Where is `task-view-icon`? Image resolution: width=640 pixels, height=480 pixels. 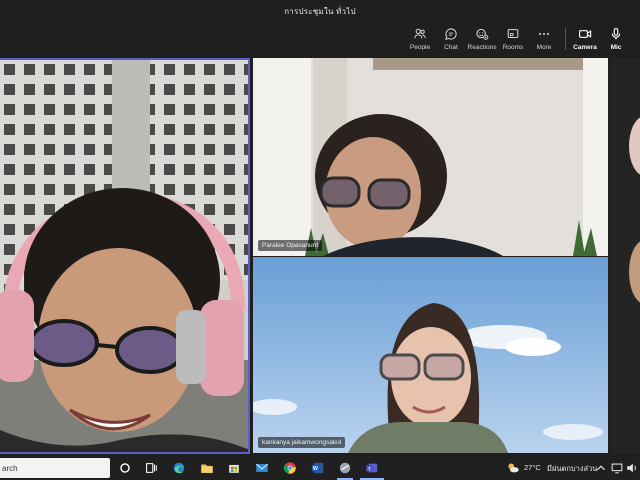
task-view-icon is located at coordinates (151, 468).